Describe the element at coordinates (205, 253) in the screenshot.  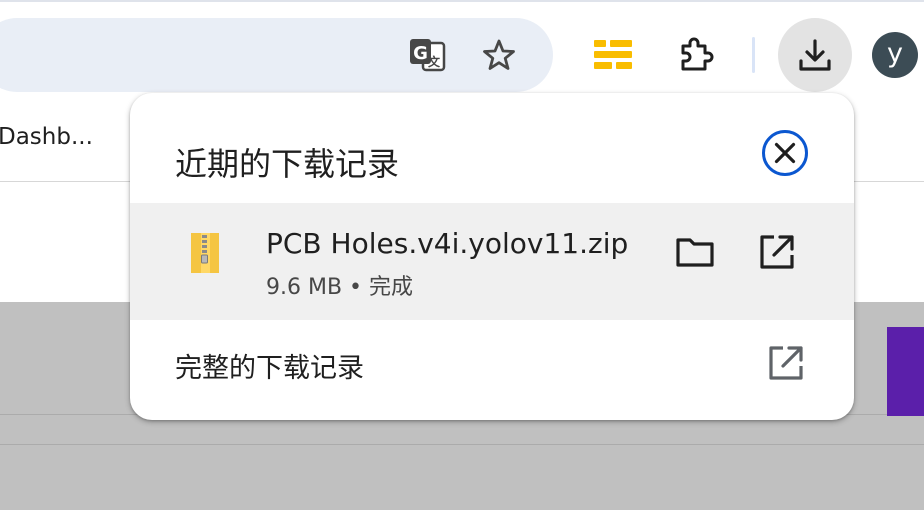
I see `zip-file-icon` at that location.